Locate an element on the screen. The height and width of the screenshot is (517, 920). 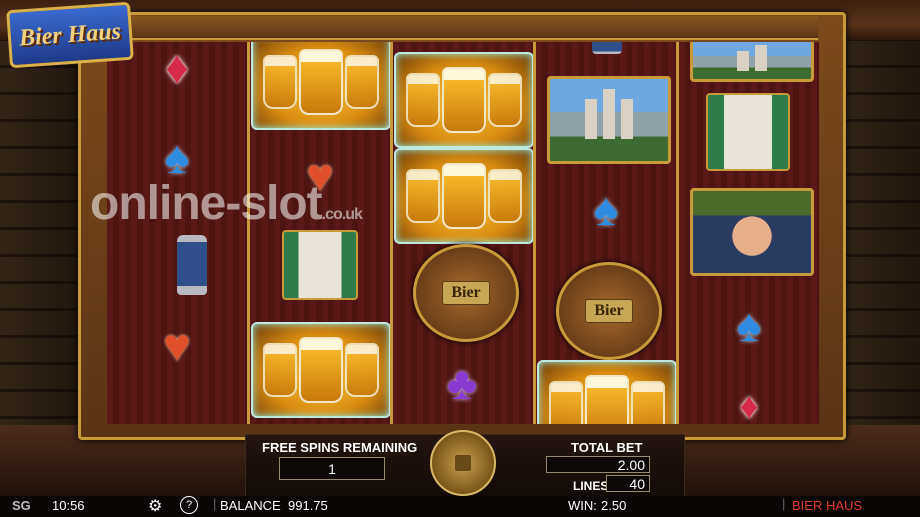
stop-icon is located at coordinates (463, 463).